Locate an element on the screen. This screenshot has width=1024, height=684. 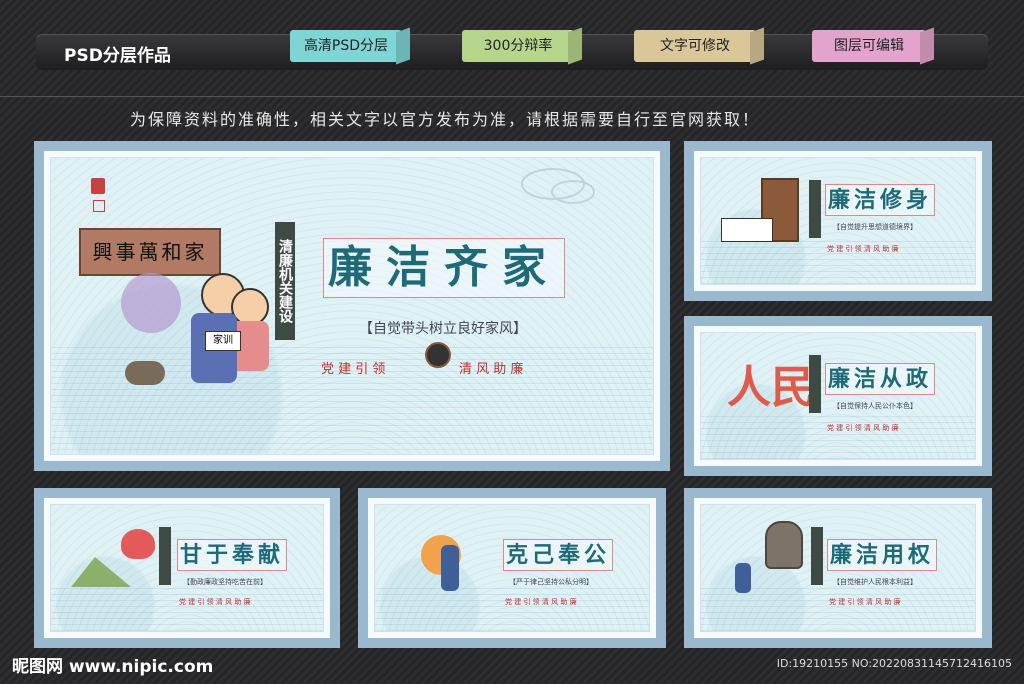
board-dedication: 甘于奉献 【勤政廉政坚持吃苦在前】 党 建 引 领 清 风 助 廉 is located at coordinates (187, 568).